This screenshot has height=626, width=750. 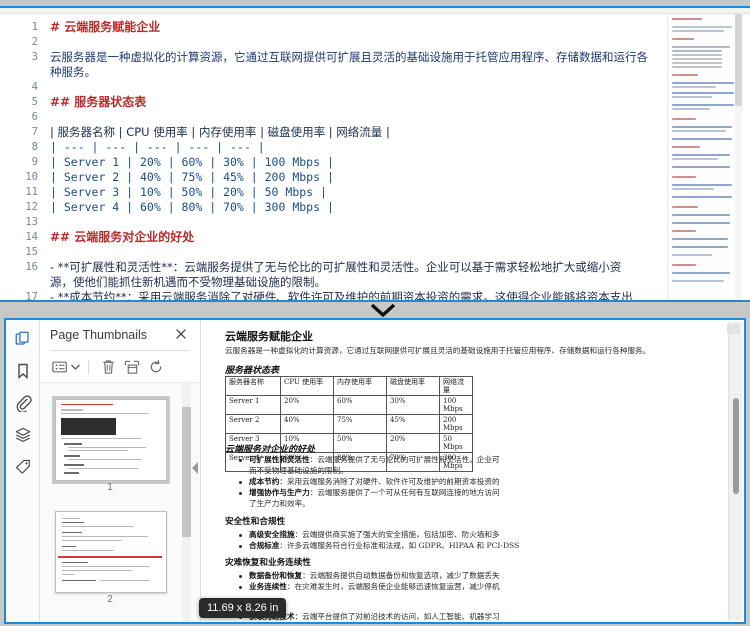 I want to click on line-number: 16, so click(x=31, y=267).